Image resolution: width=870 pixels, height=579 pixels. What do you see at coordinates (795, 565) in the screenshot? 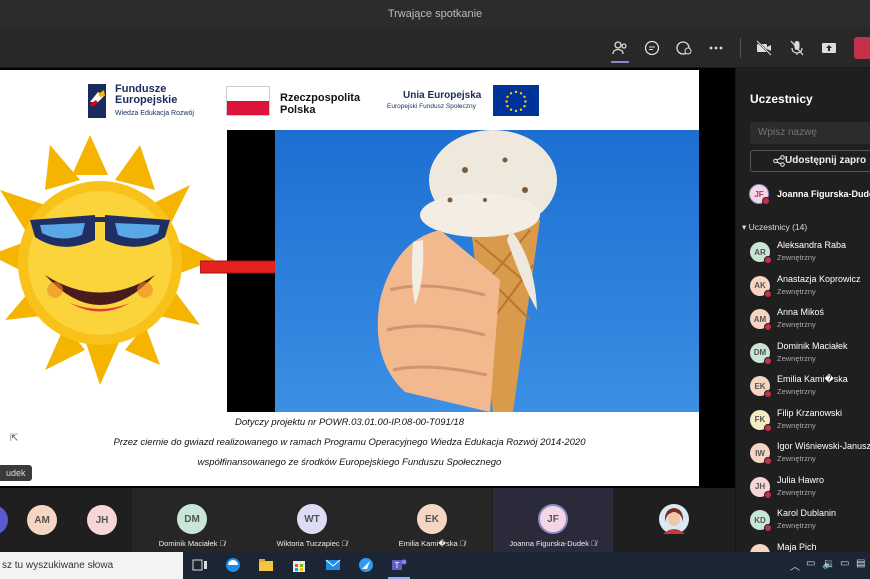
I see `tray-chevron-icon: ︿` at bounding box center [795, 565].